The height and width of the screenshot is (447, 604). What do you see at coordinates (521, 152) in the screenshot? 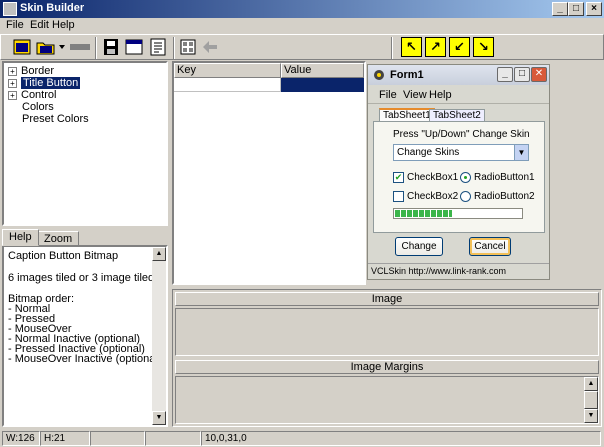
I see `chevron-down-icon: ▼` at bounding box center [521, 152].